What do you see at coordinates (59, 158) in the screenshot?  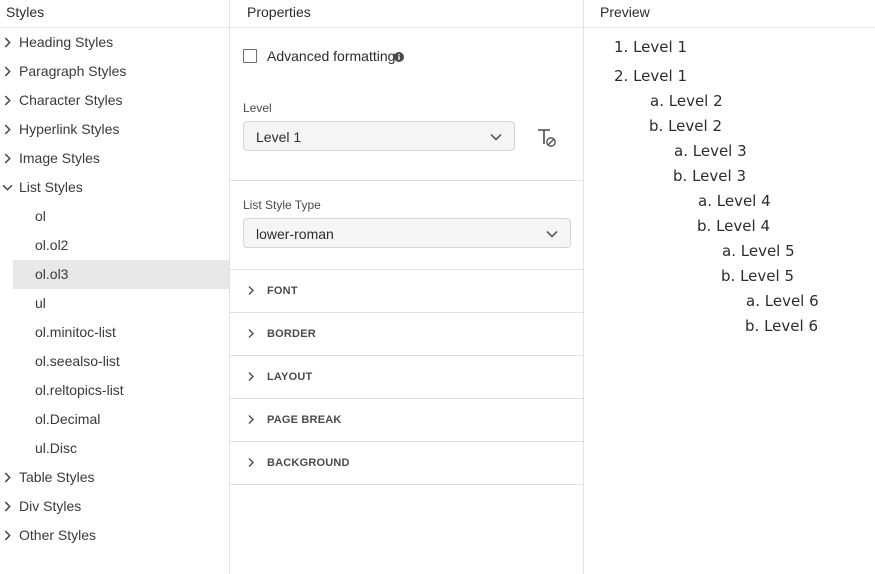 I see `tree-item-label: Image Styles` at bounding box center [59, 158].